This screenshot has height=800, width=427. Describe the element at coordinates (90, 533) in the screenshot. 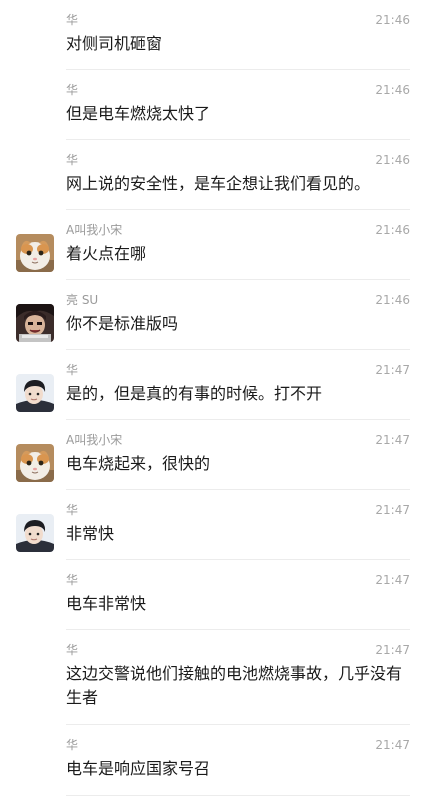

I see `message-text: 非常快` at that location.